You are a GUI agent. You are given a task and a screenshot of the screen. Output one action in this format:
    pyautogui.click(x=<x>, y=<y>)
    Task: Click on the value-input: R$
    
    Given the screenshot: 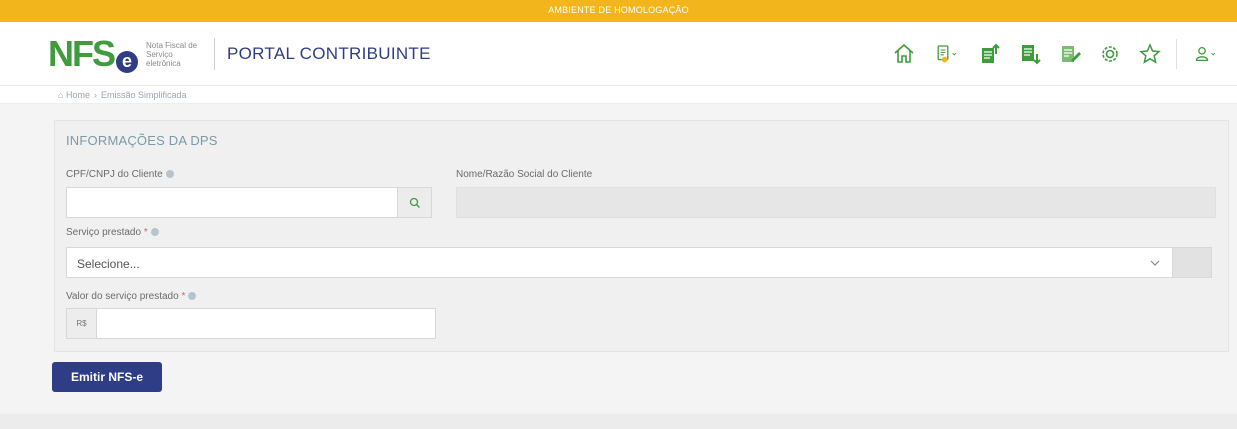 What is the action you would take?
    pyautogui.click(x=251, y=323)
    